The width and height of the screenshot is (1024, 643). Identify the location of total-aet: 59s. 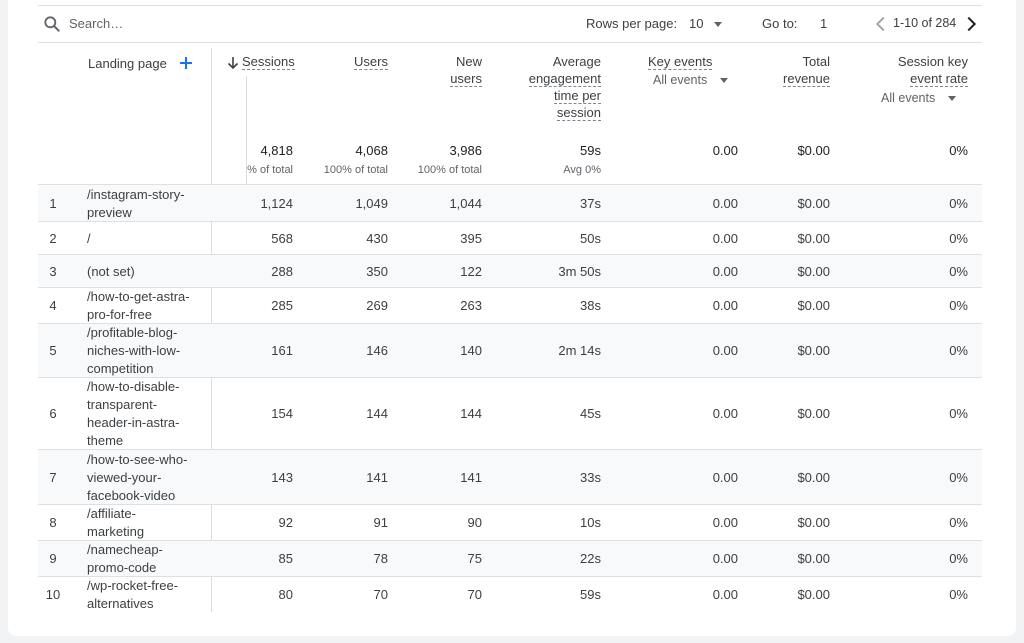
(590, 150).